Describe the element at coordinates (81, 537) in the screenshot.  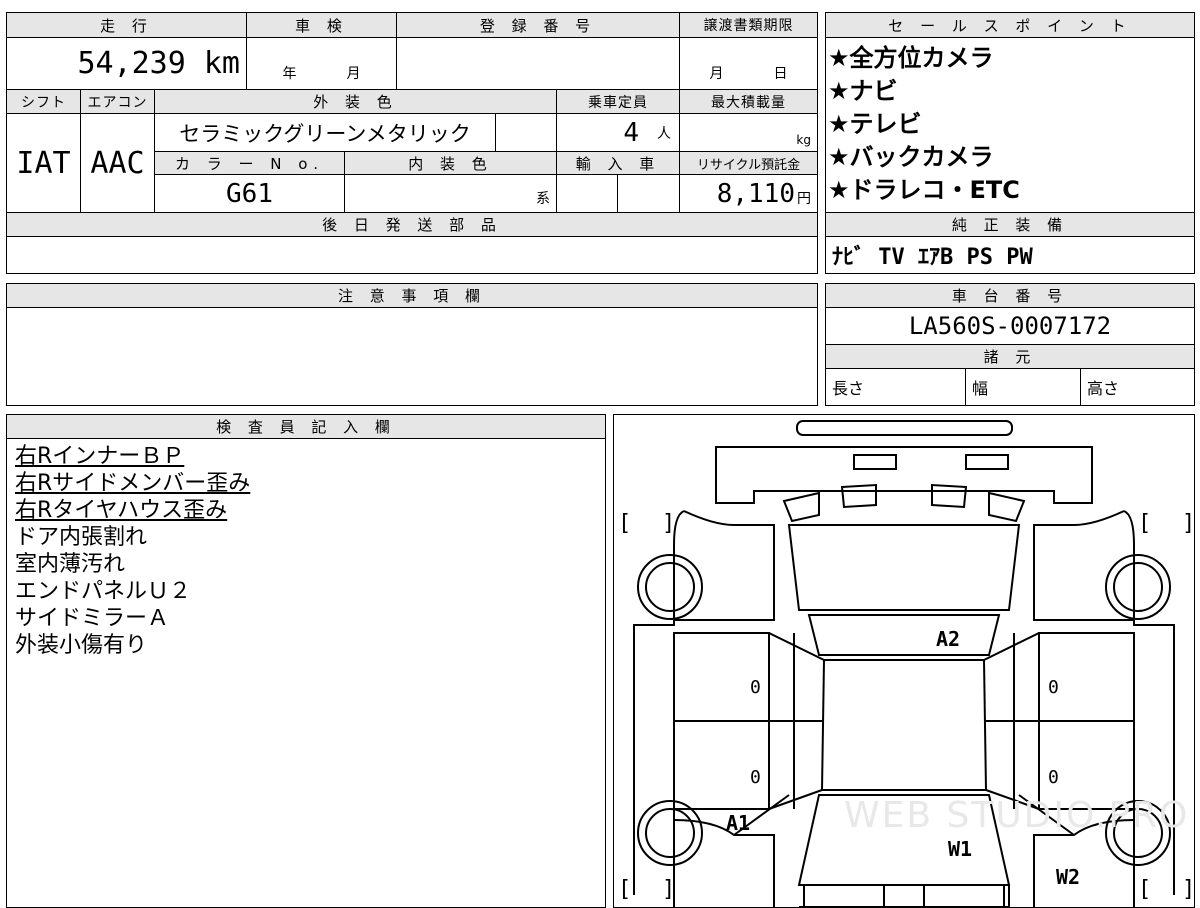
I see `inspector-note: ドア内張割れ` at that location.